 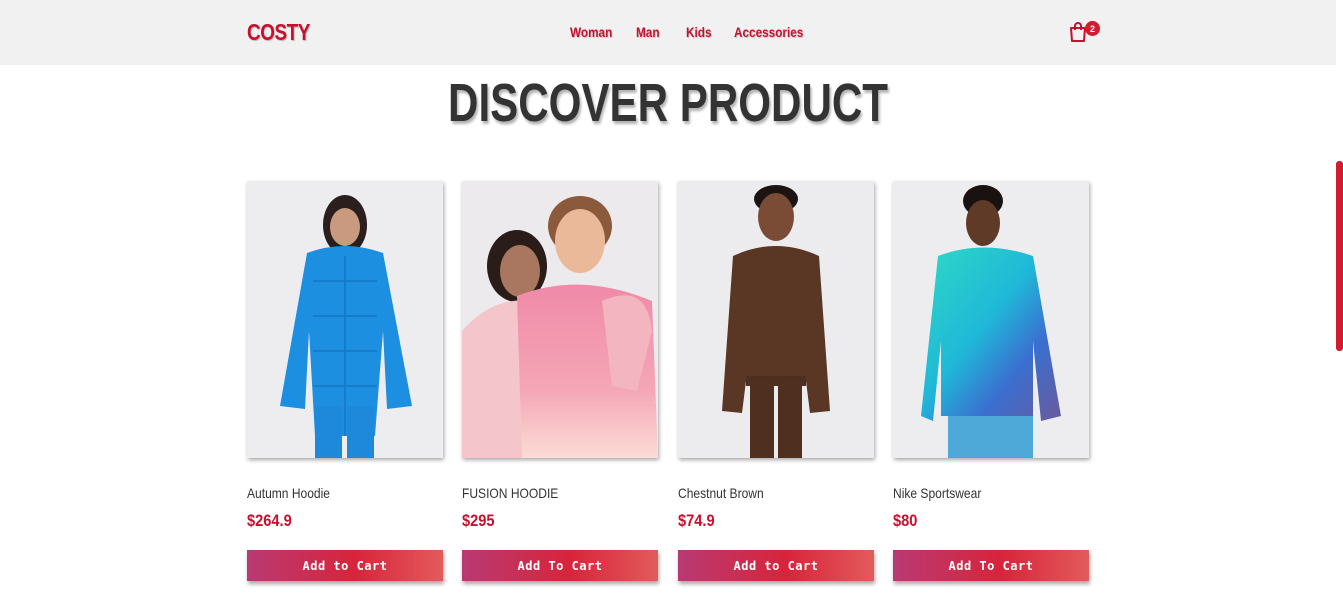 I want to click on product-name: Autumn Hoodie, so click(x=288, y=493).